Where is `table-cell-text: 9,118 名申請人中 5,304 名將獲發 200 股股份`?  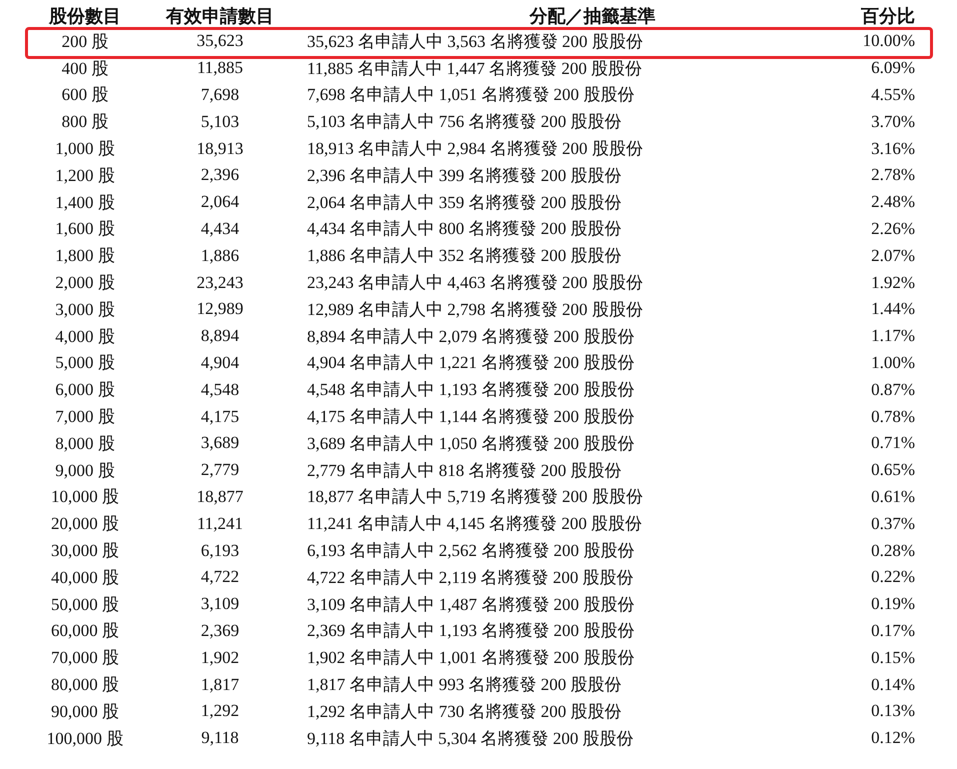 table-cell-text: 9,118 名申請人中 5,304 名將獲發 200 股股份 is located at coordinates (470, 739).